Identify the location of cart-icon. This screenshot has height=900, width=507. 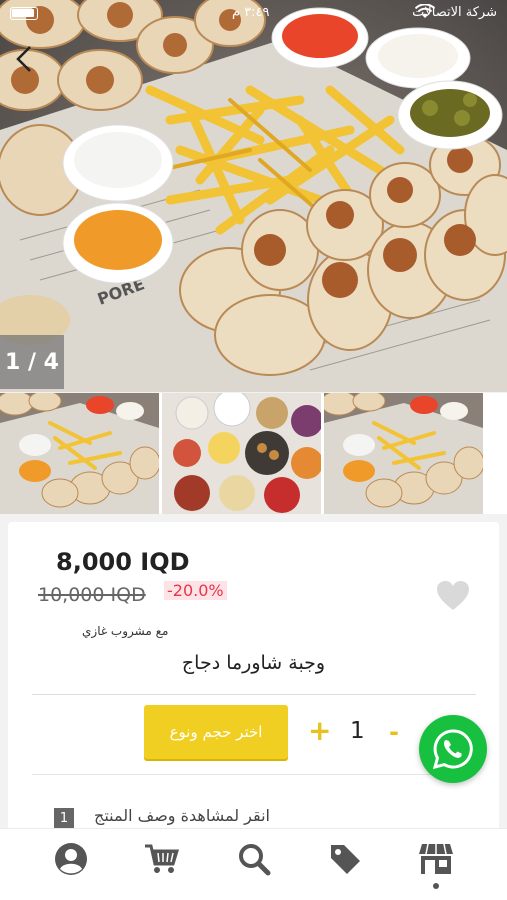
(162, 859).